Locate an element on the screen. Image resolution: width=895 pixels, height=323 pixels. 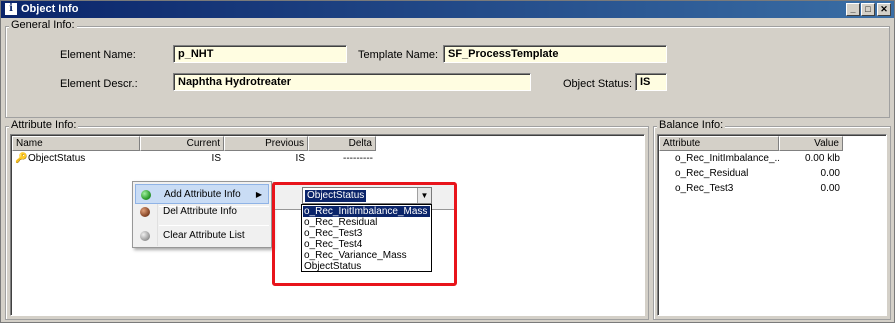
menu-item-label: Clear Attribute List is located at coordinates (204, 235).